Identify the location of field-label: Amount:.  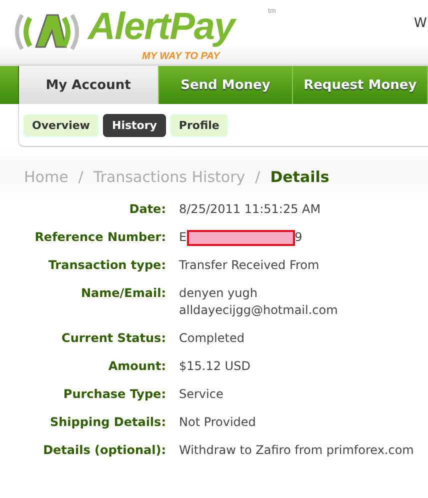
(137, 366).